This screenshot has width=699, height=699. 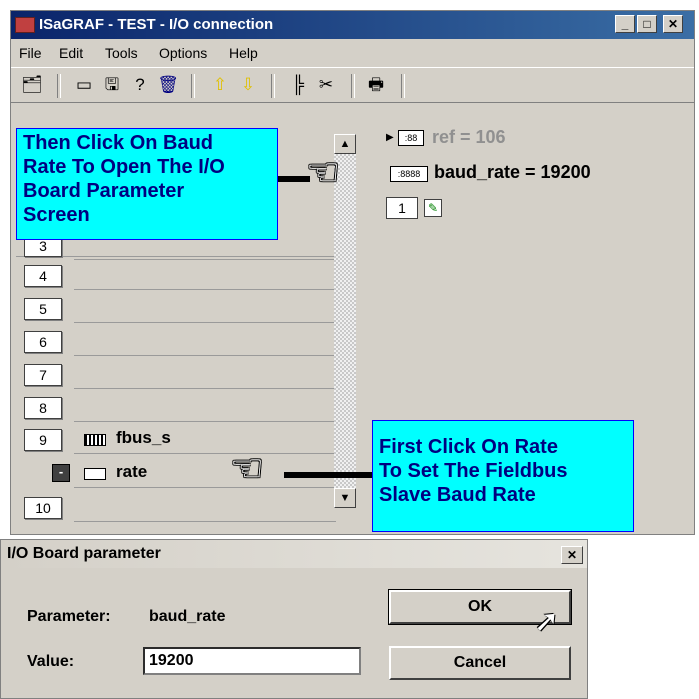 I want to click on table-row: 6, so click(x=176, y=341).